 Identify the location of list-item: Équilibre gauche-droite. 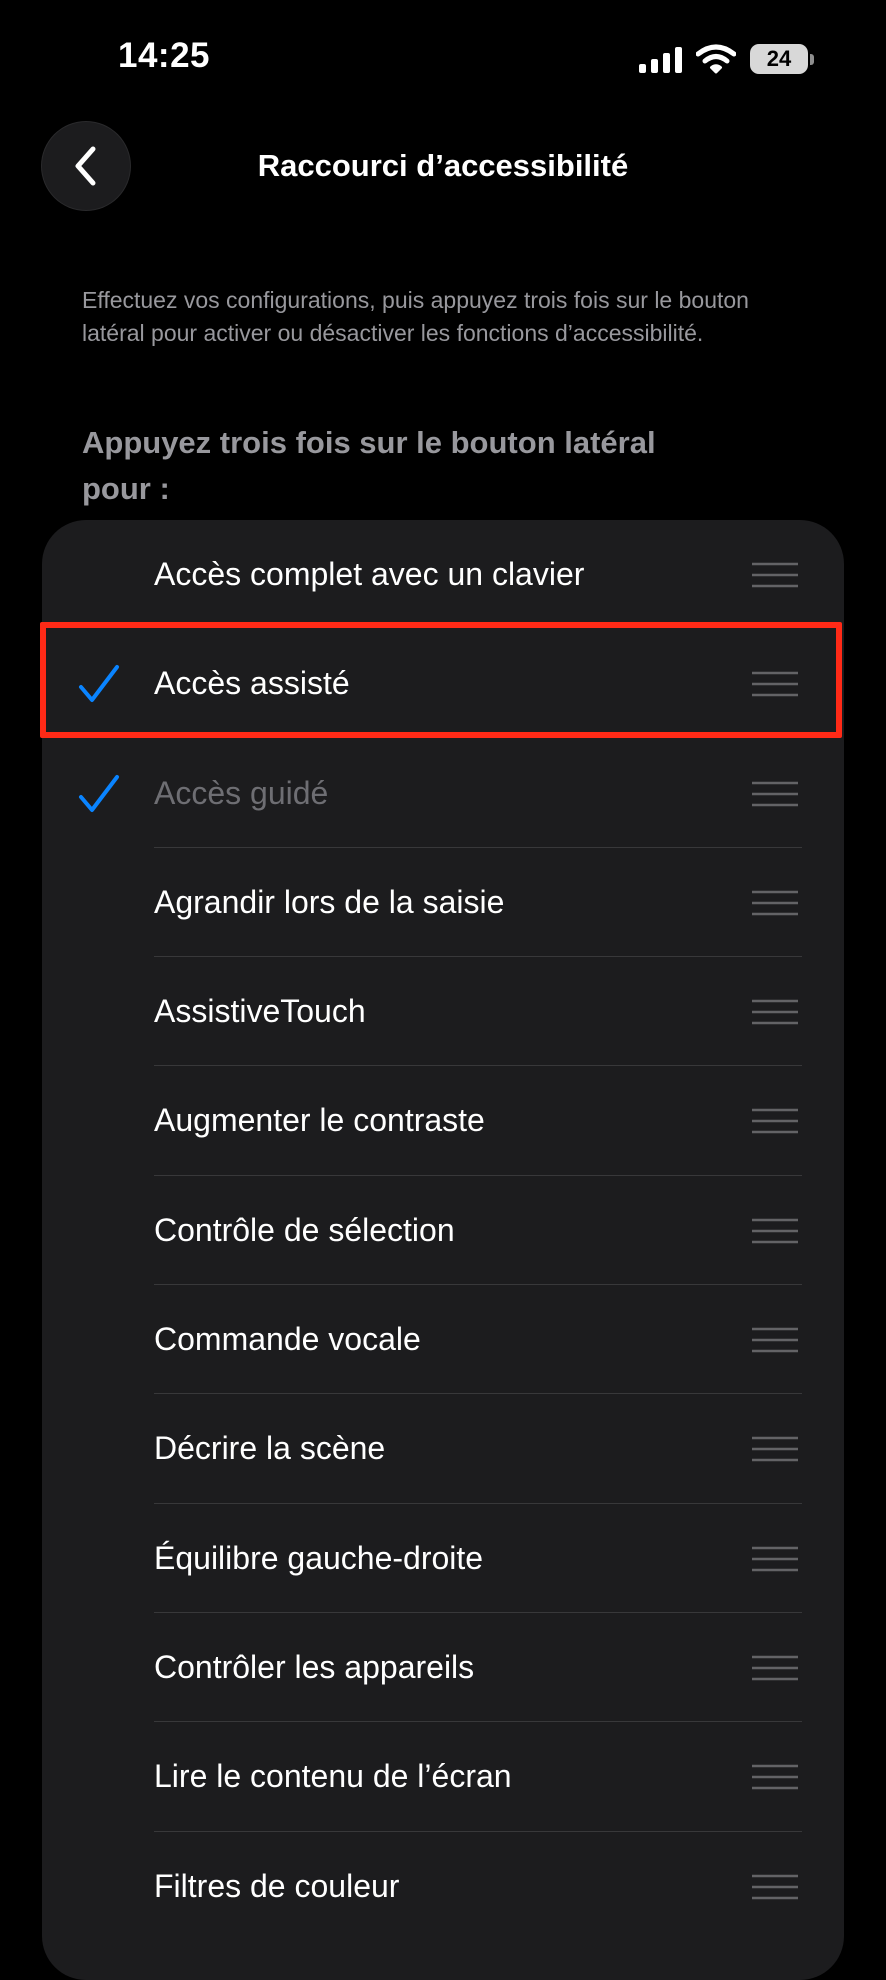
(443, 1559).